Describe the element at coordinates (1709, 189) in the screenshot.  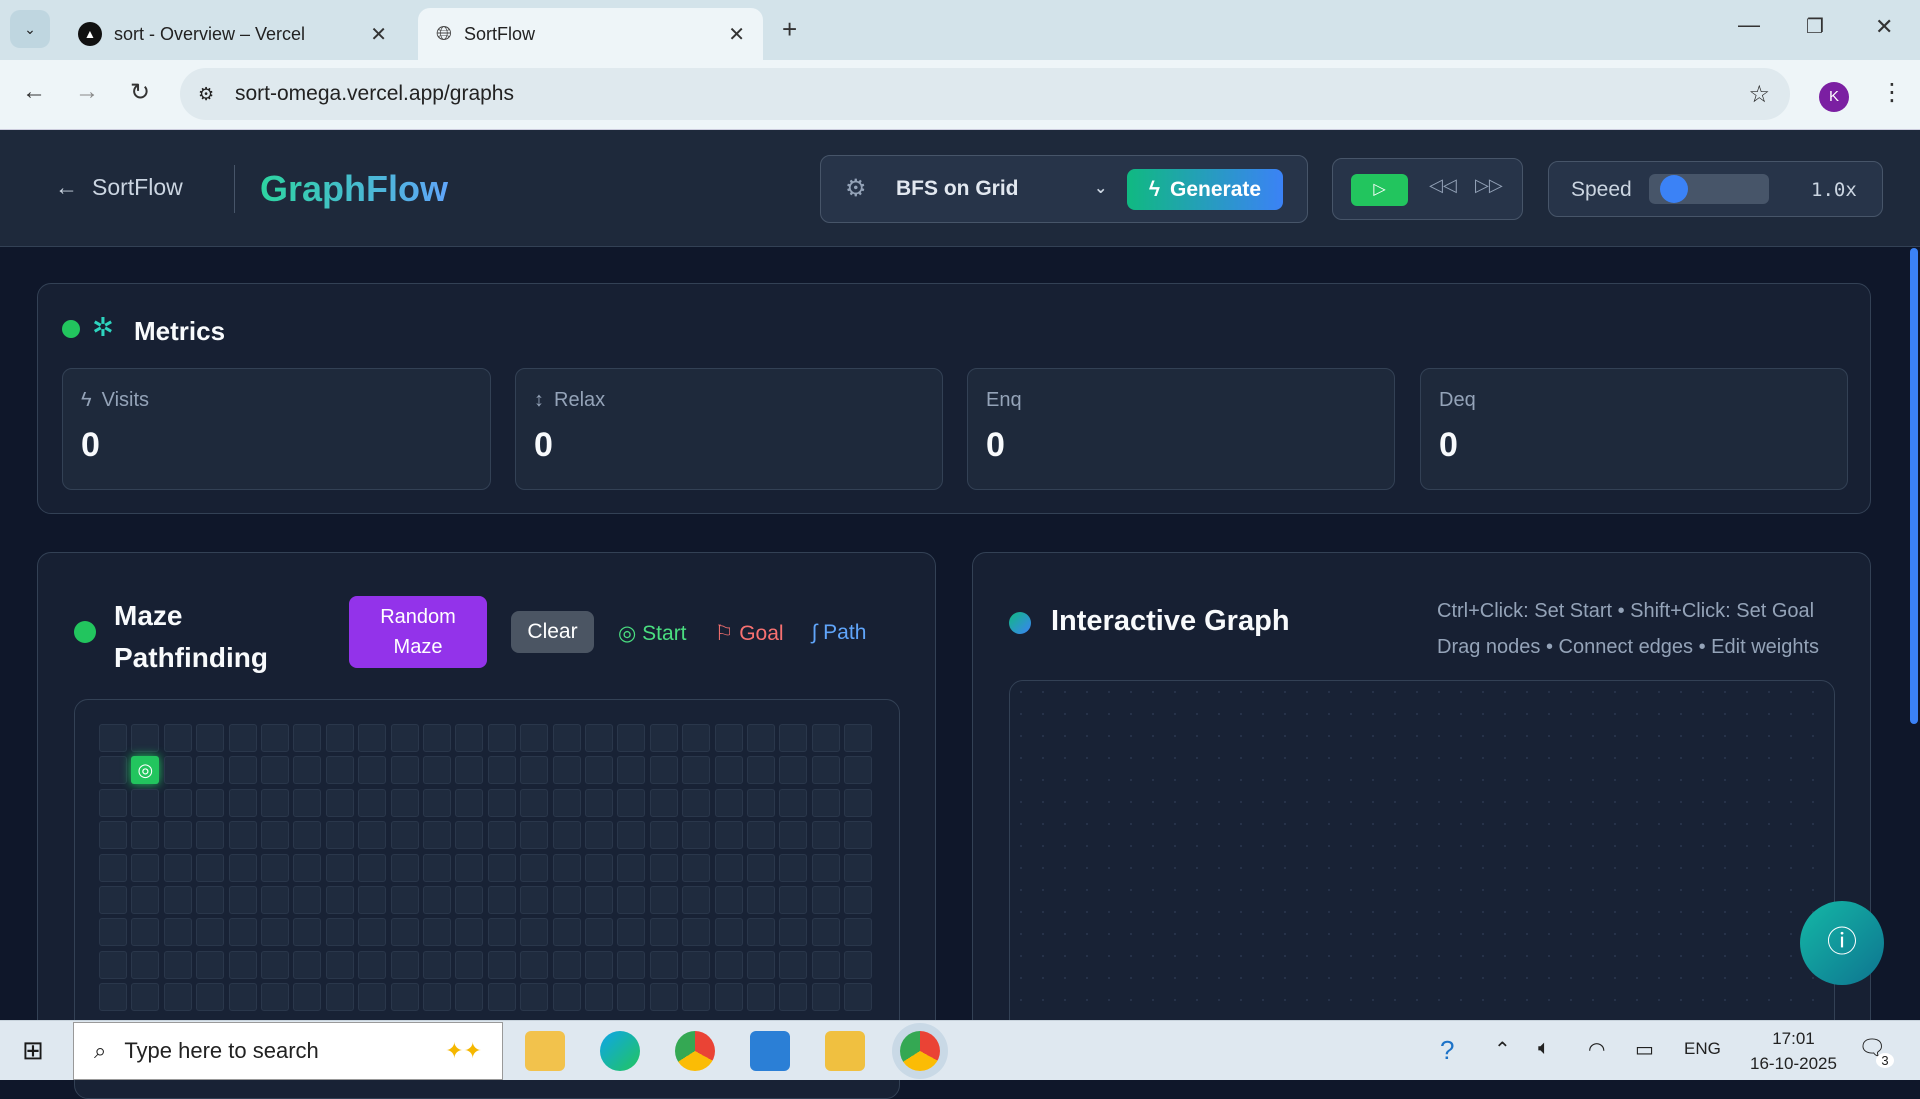
I see `speed-slider` at that location.